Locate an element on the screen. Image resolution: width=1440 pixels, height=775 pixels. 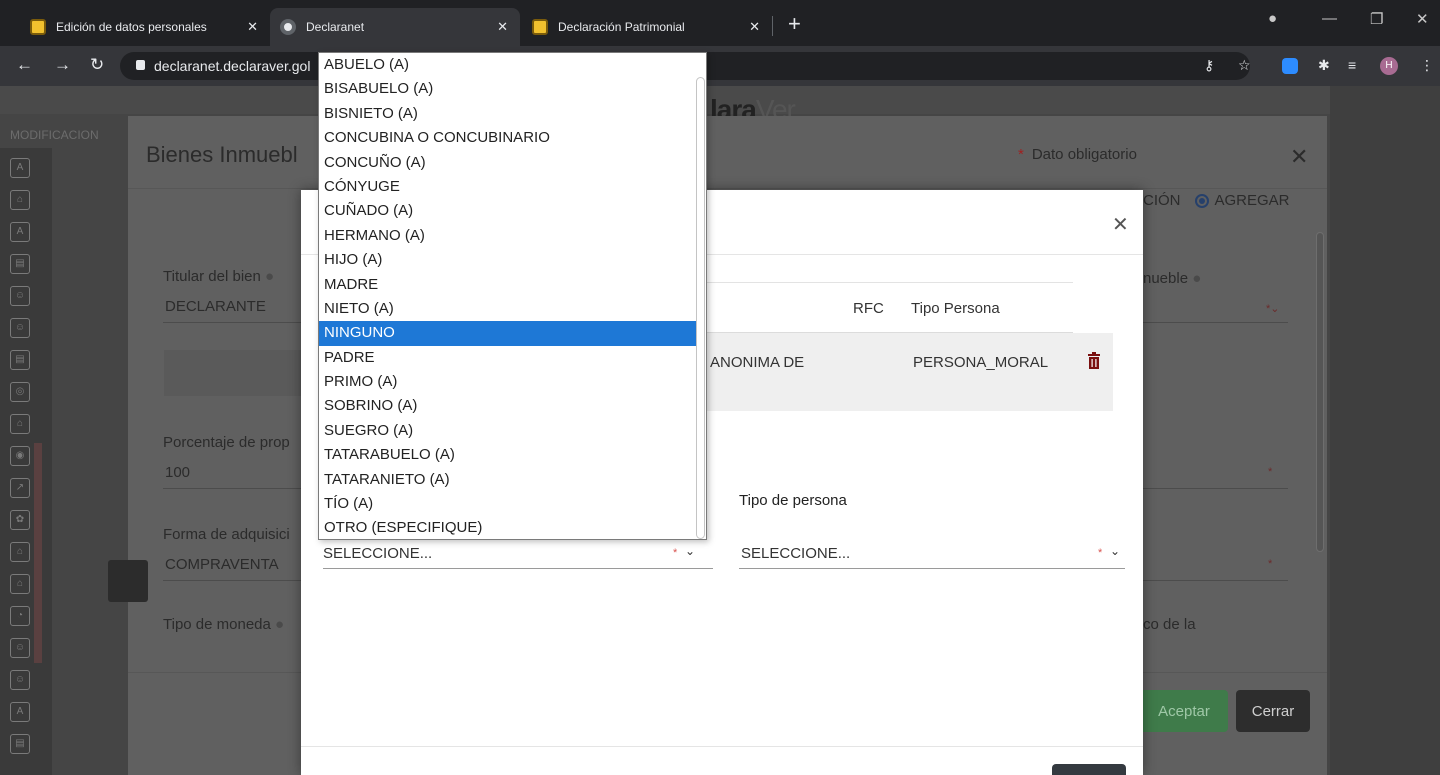
reload-icon: ↻ is located at coordinates (97, 65).